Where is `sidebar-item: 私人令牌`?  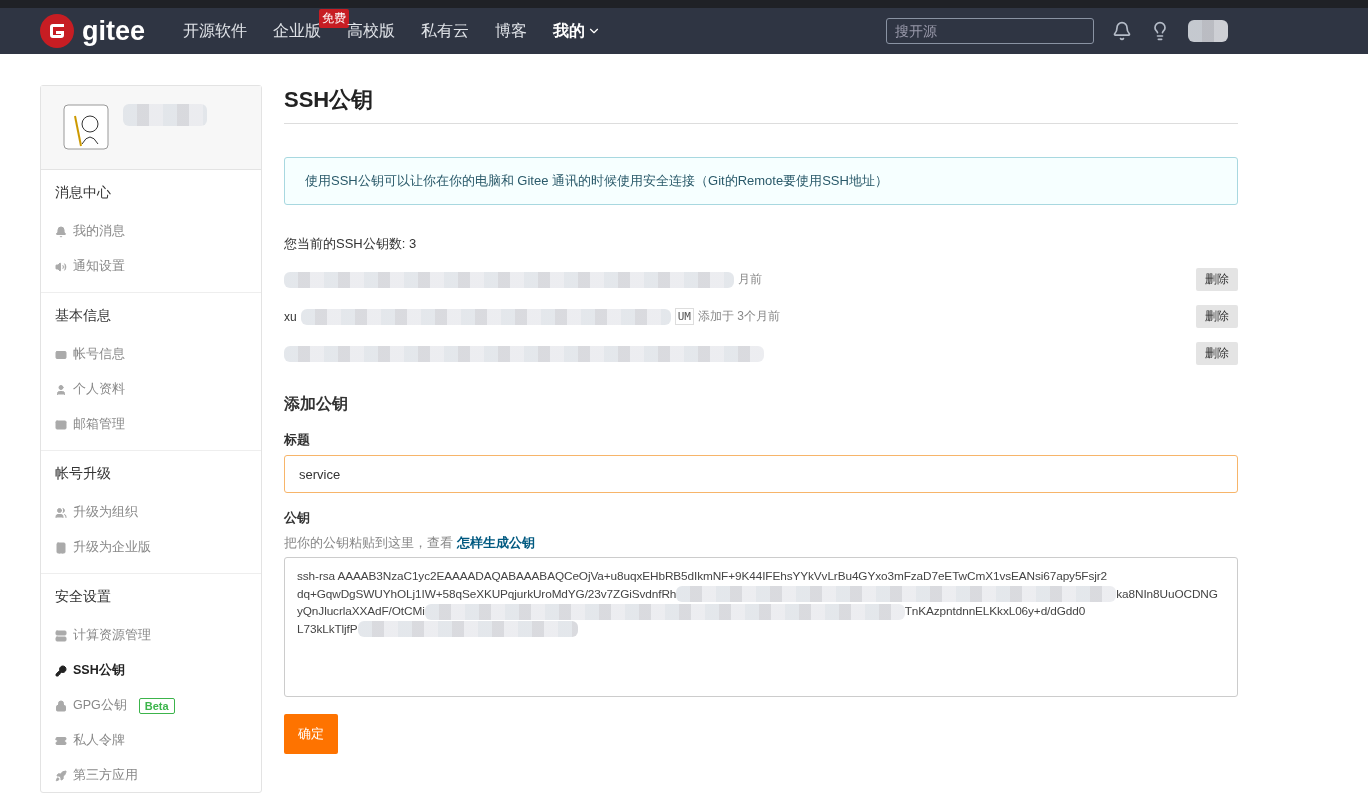 sidebar-item: 私人令牌 is located at coordinates (151, 740).